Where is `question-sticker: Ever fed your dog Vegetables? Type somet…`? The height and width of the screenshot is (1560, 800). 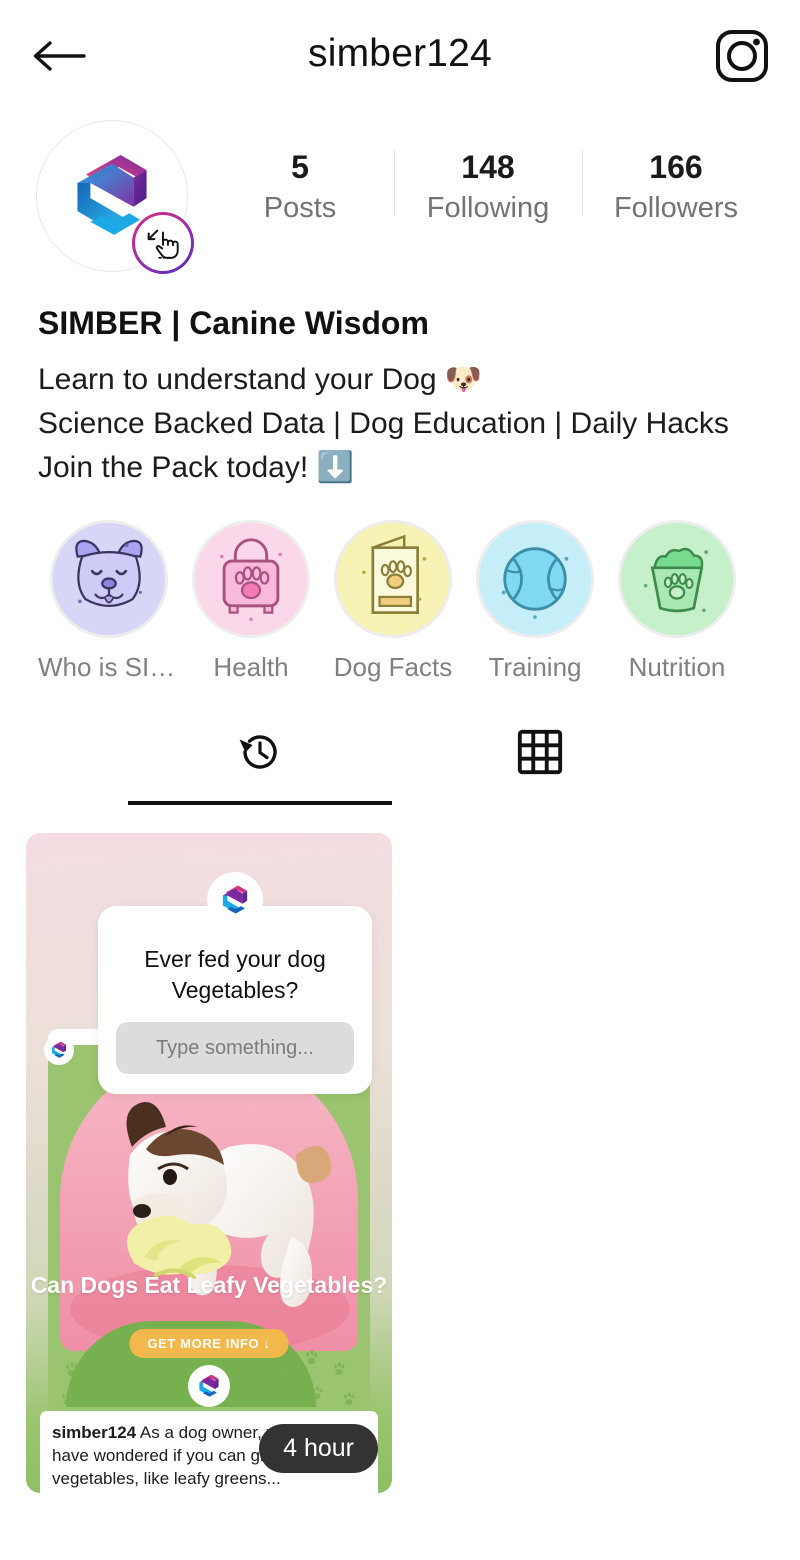 question-sticker: Ever fed your dog Vegetables? Type somet… is located at coordinates (235, 983).